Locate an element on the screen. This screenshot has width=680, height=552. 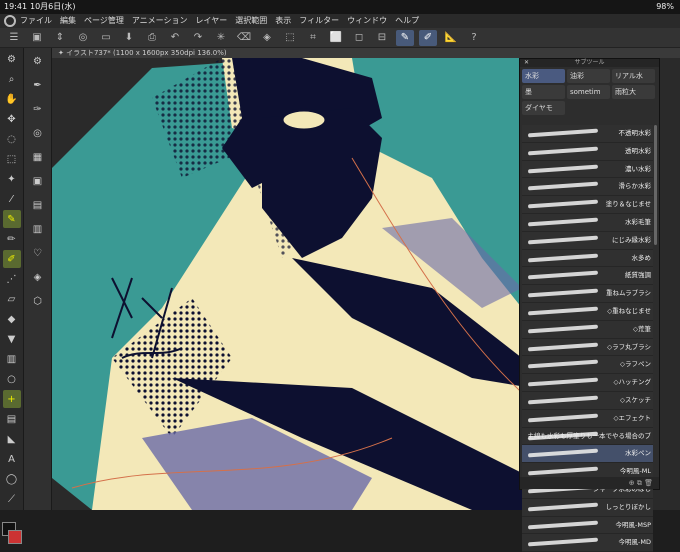
brush-preset-item: ◇荒筆 is located at coordinates (587, 329).